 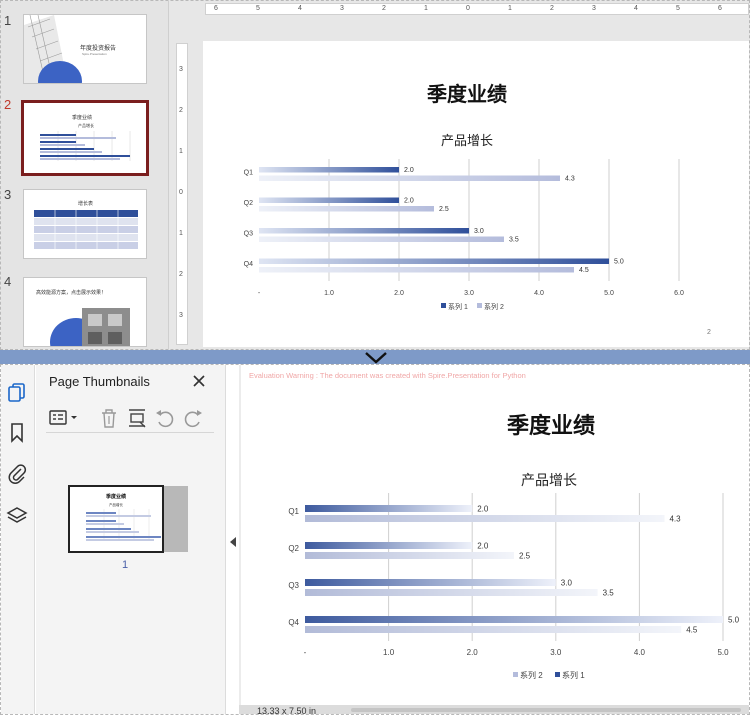 I want to click on thumbnail-subtitle: 产品增长, so click(x=116, y=504).